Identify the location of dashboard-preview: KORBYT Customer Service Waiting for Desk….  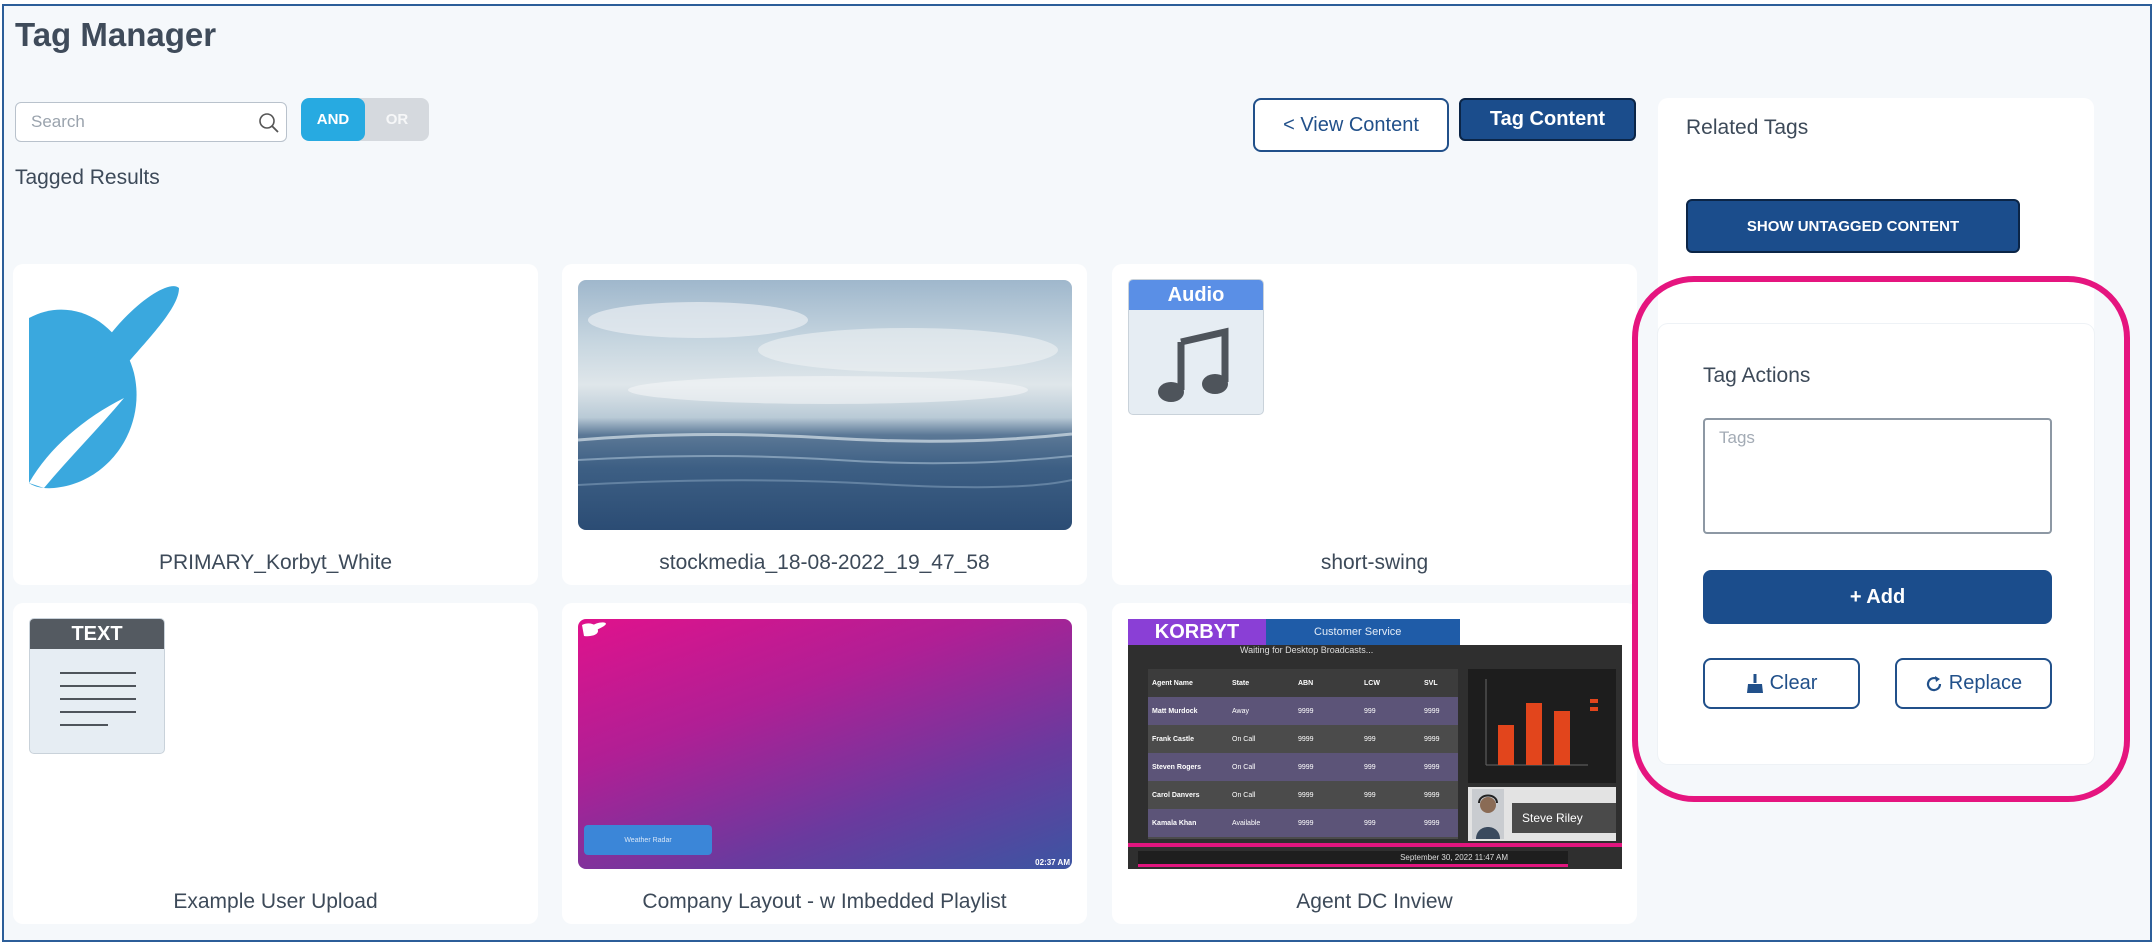
(1375, 744).